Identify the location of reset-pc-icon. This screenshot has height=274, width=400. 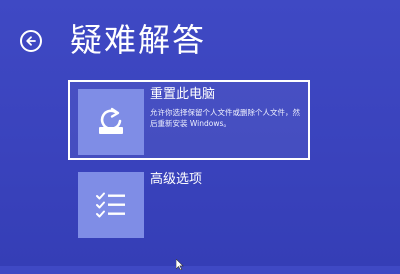
(111, 122).